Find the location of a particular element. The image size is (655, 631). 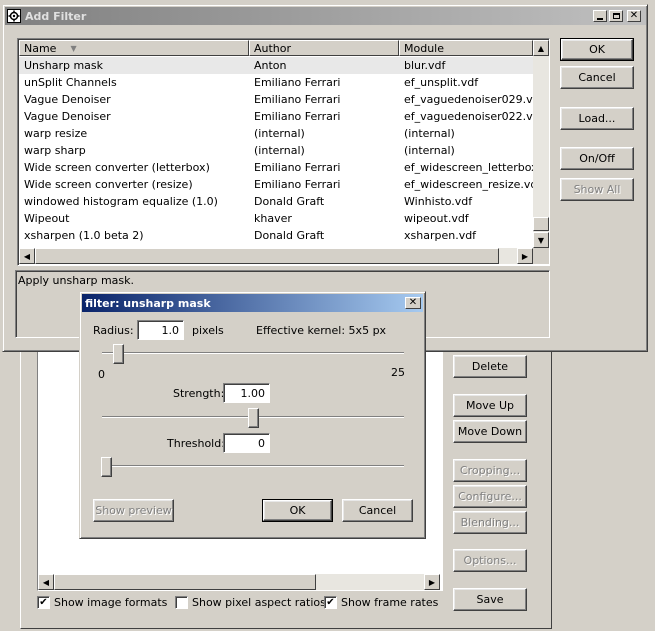

threshold-slider-track is located at coordinates (253, 466).